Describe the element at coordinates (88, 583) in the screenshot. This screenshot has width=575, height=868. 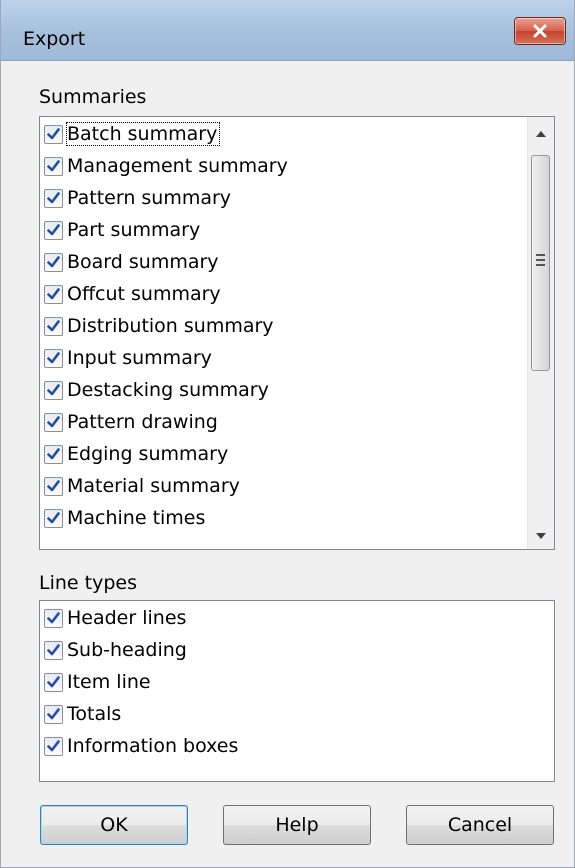
I see `line-types-label: Line types` at that location.